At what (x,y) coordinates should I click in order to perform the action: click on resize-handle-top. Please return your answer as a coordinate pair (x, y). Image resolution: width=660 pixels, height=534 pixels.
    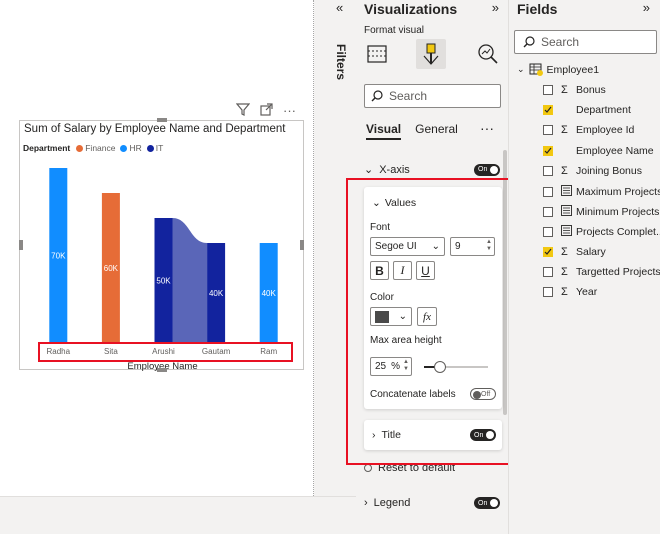
    Looking at the image, I should click on (162, 120).